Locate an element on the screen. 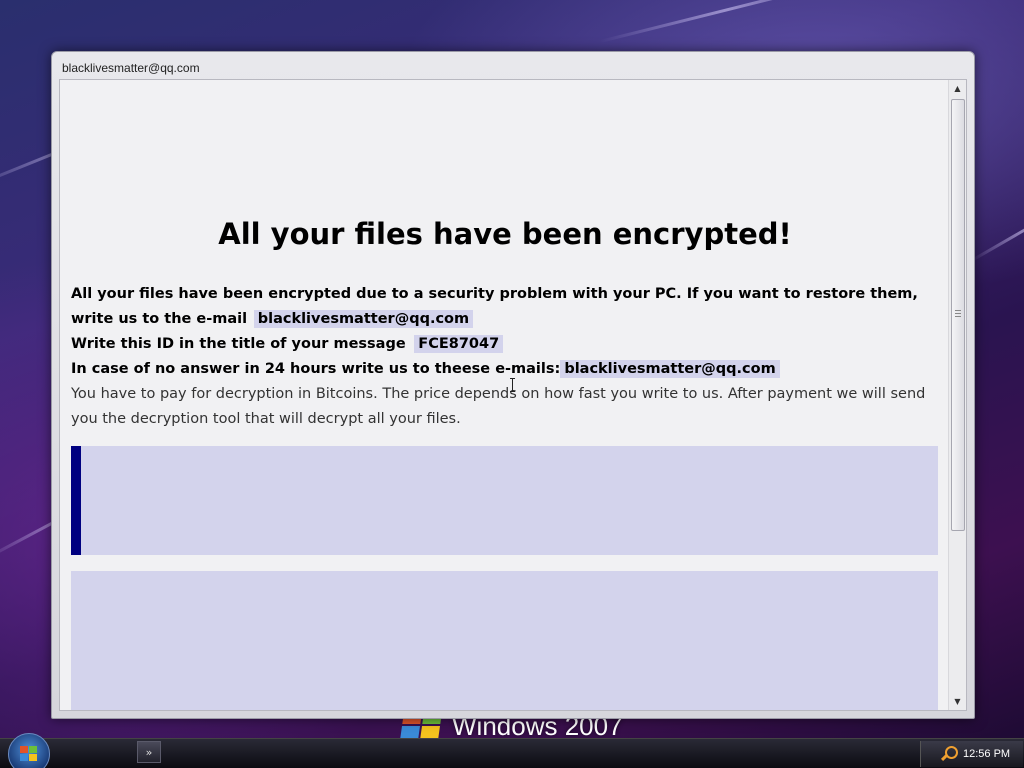  text-cursor-icon is located at coordinates (512, 385).